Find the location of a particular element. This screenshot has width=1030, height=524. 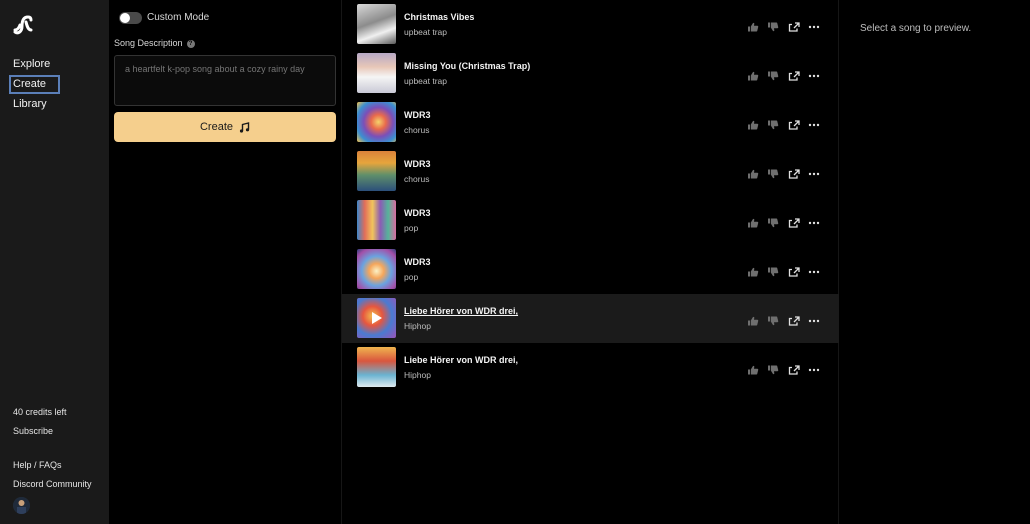

music-note-icon is located at coordinates (244, 127).